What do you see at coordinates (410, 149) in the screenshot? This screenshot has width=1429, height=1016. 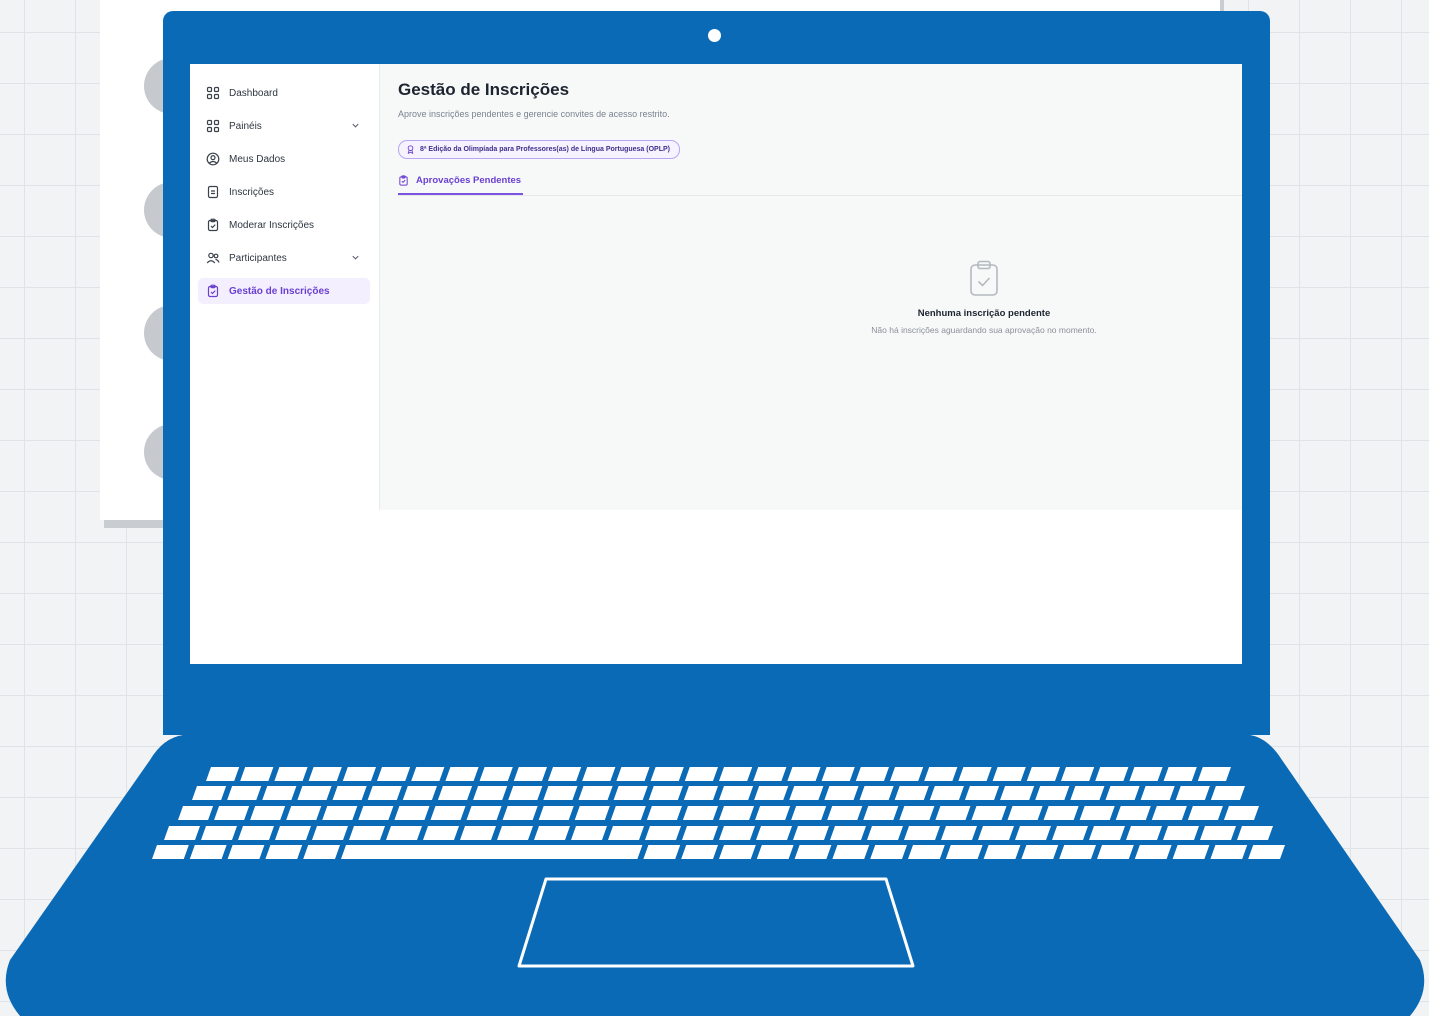 I see `award-icon` at bounding box center [410, 149].